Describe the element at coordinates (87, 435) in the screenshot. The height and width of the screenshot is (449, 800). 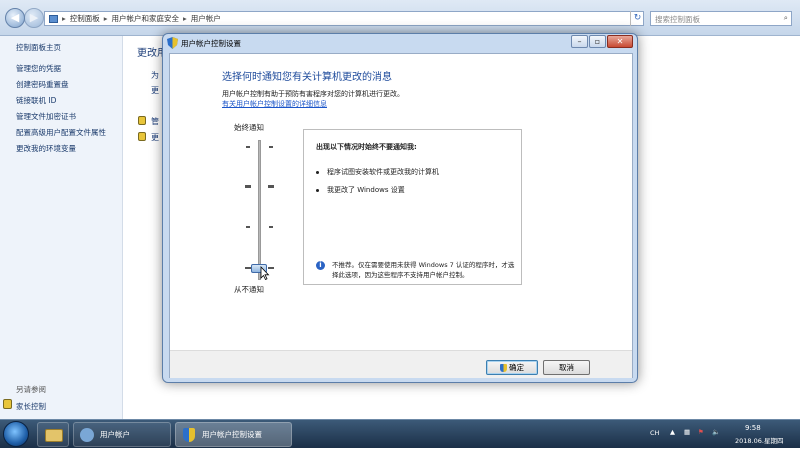
I see `users-icon` at that location.